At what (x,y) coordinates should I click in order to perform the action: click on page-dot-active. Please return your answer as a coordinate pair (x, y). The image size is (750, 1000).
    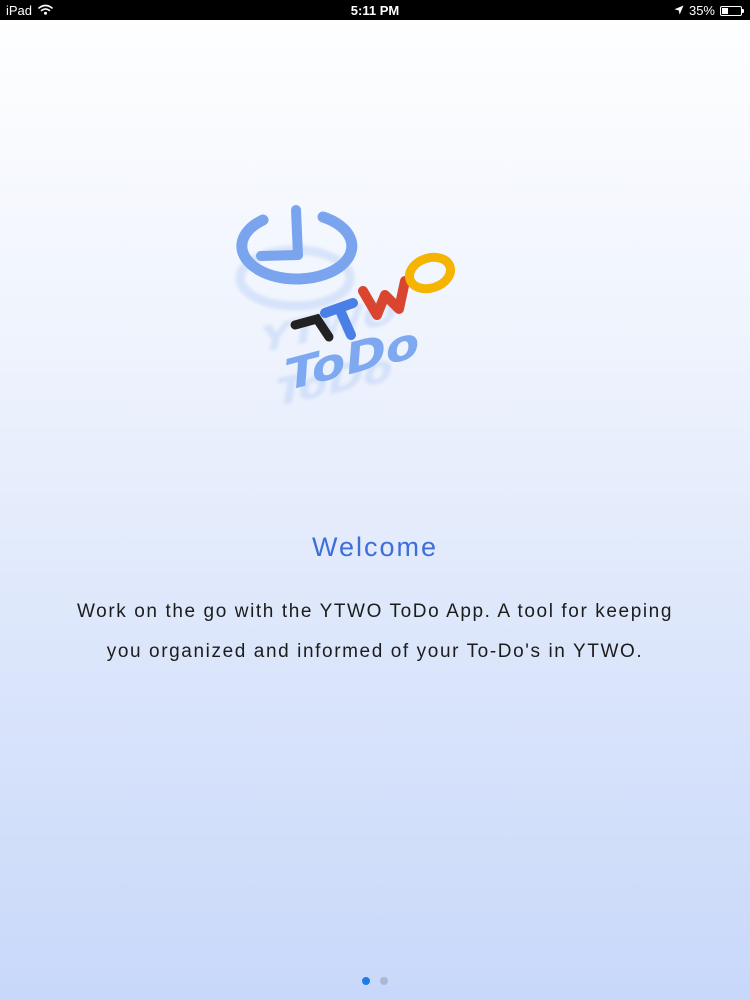
    Looking at the image, I should click on (366, 981).